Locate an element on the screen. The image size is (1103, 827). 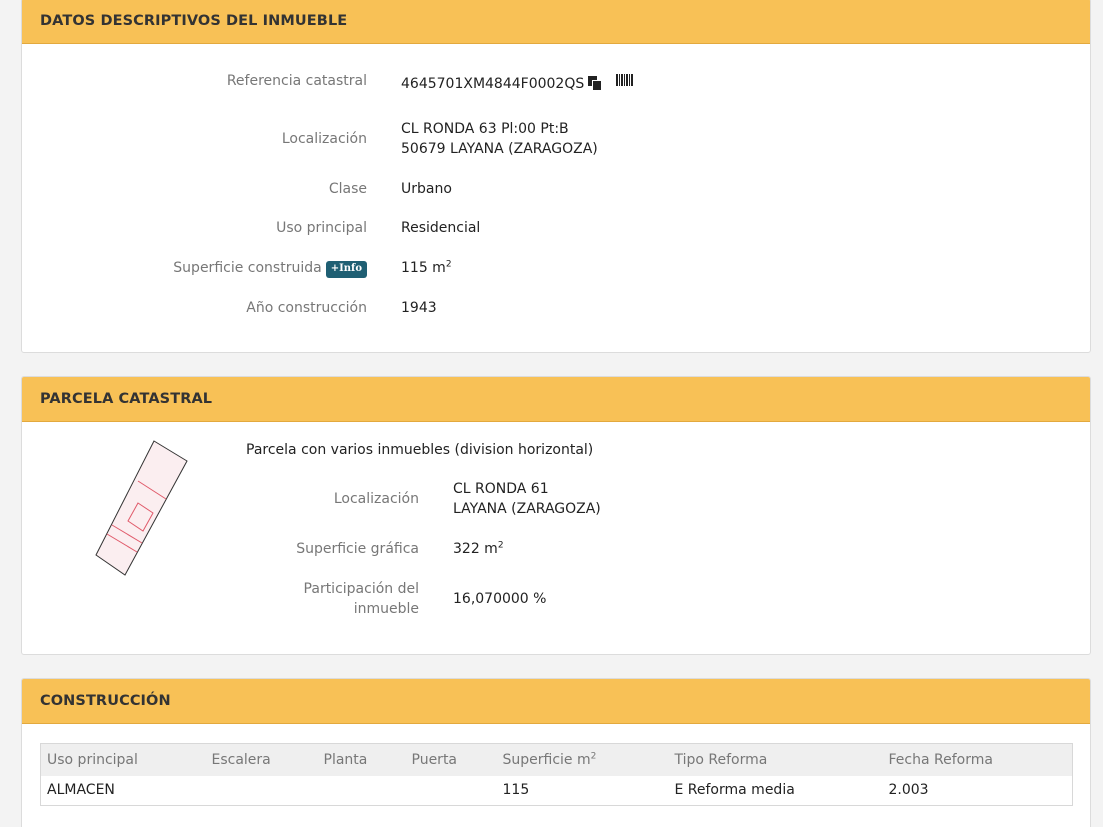
superficie-construida-label-row: Superficie construida +Info is located at coordinates (270, 268).